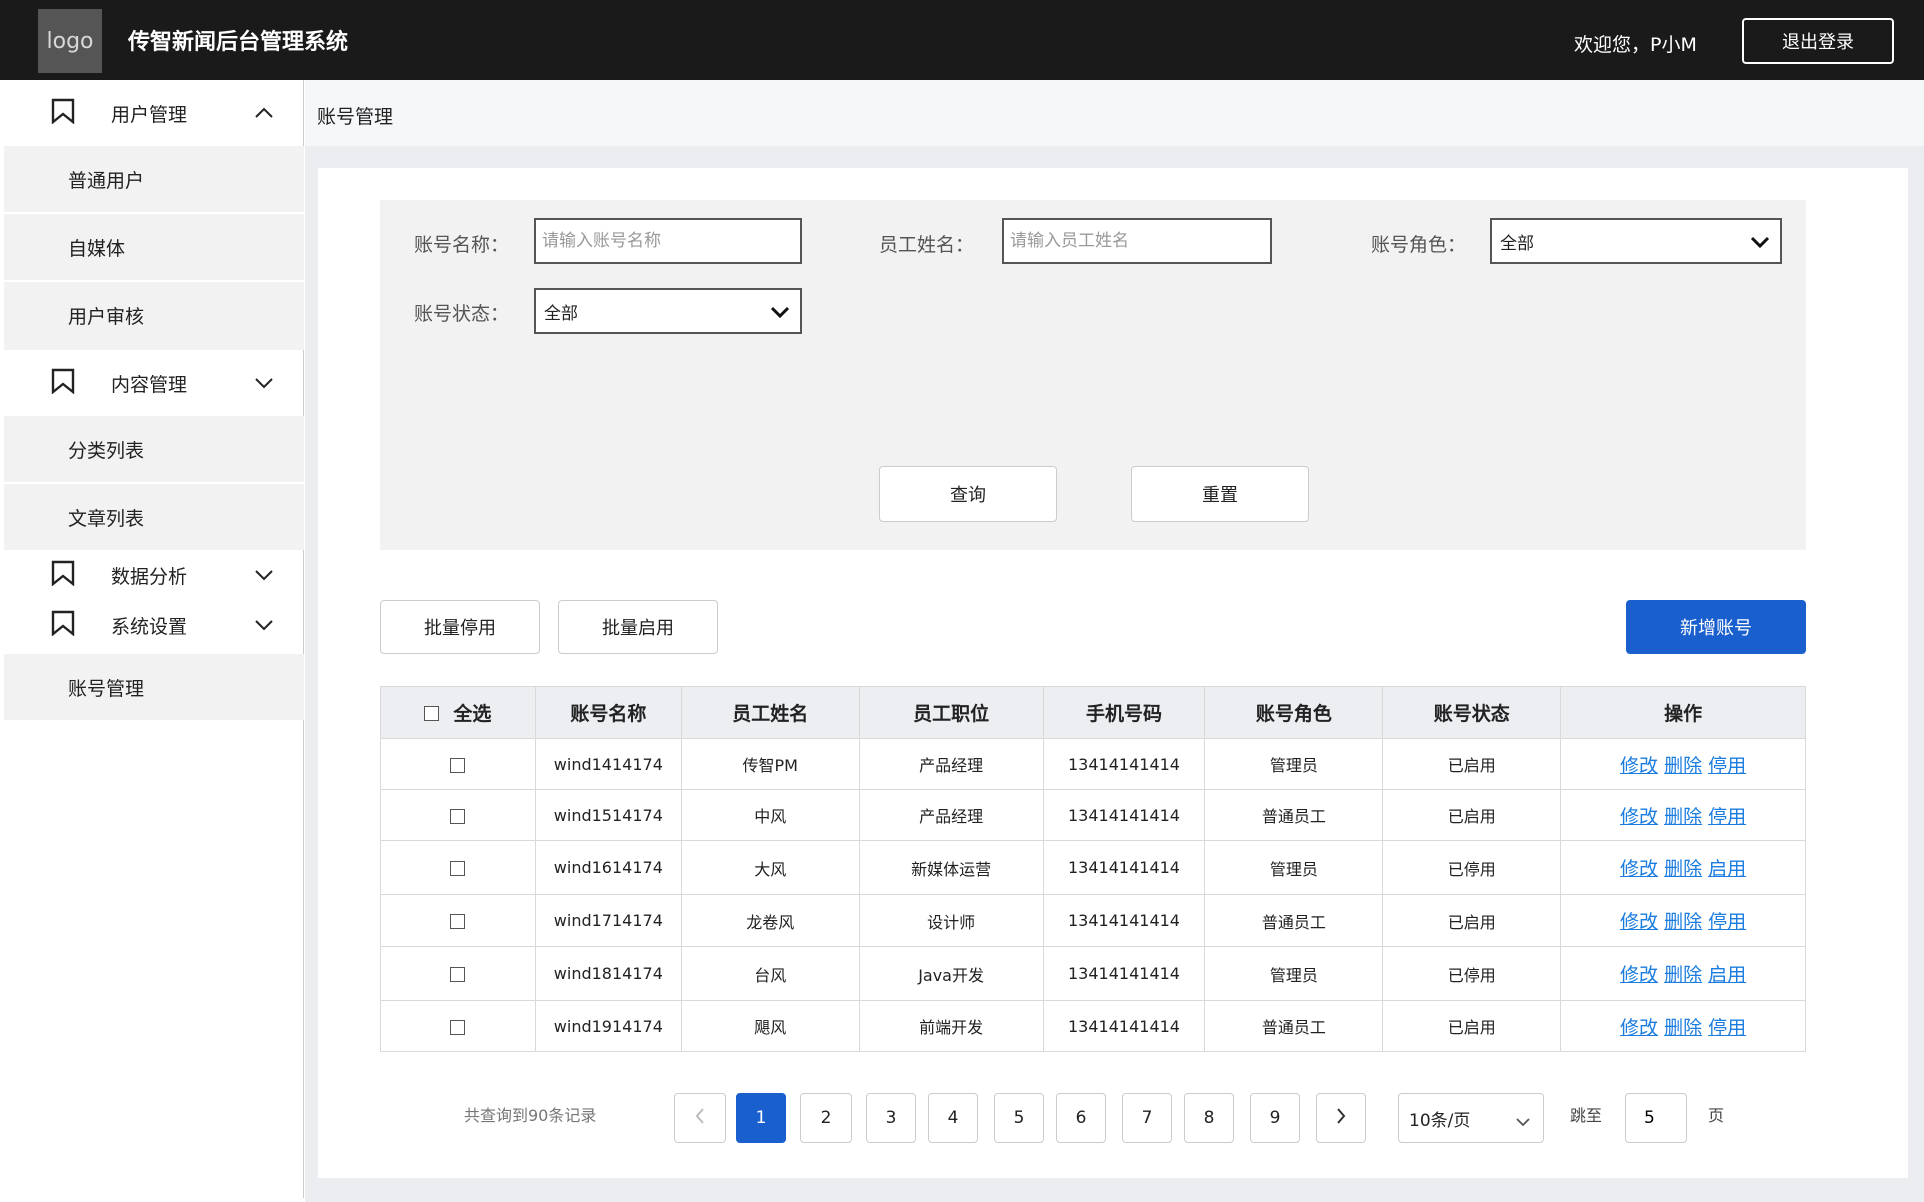 This screenshot has height=1202, width=1924. Describe the element at coordinates (770, 920) in the screenshot. I see `employee-name-cell: 龙卷风` at that location.